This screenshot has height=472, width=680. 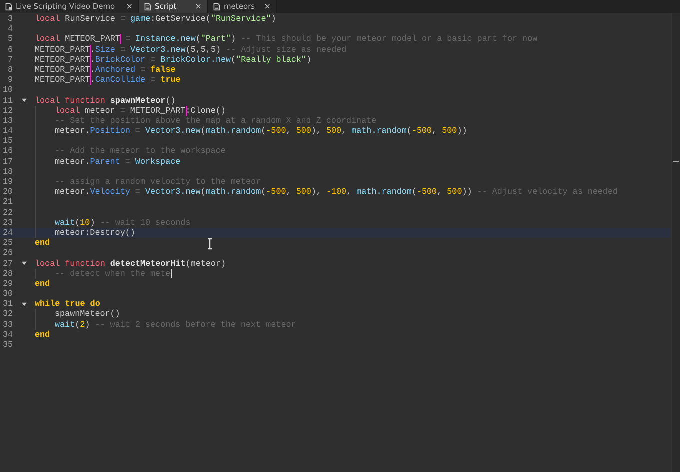 I want to click on code-line: meteor.Parent = Workspace, so click(x=118, y=161).